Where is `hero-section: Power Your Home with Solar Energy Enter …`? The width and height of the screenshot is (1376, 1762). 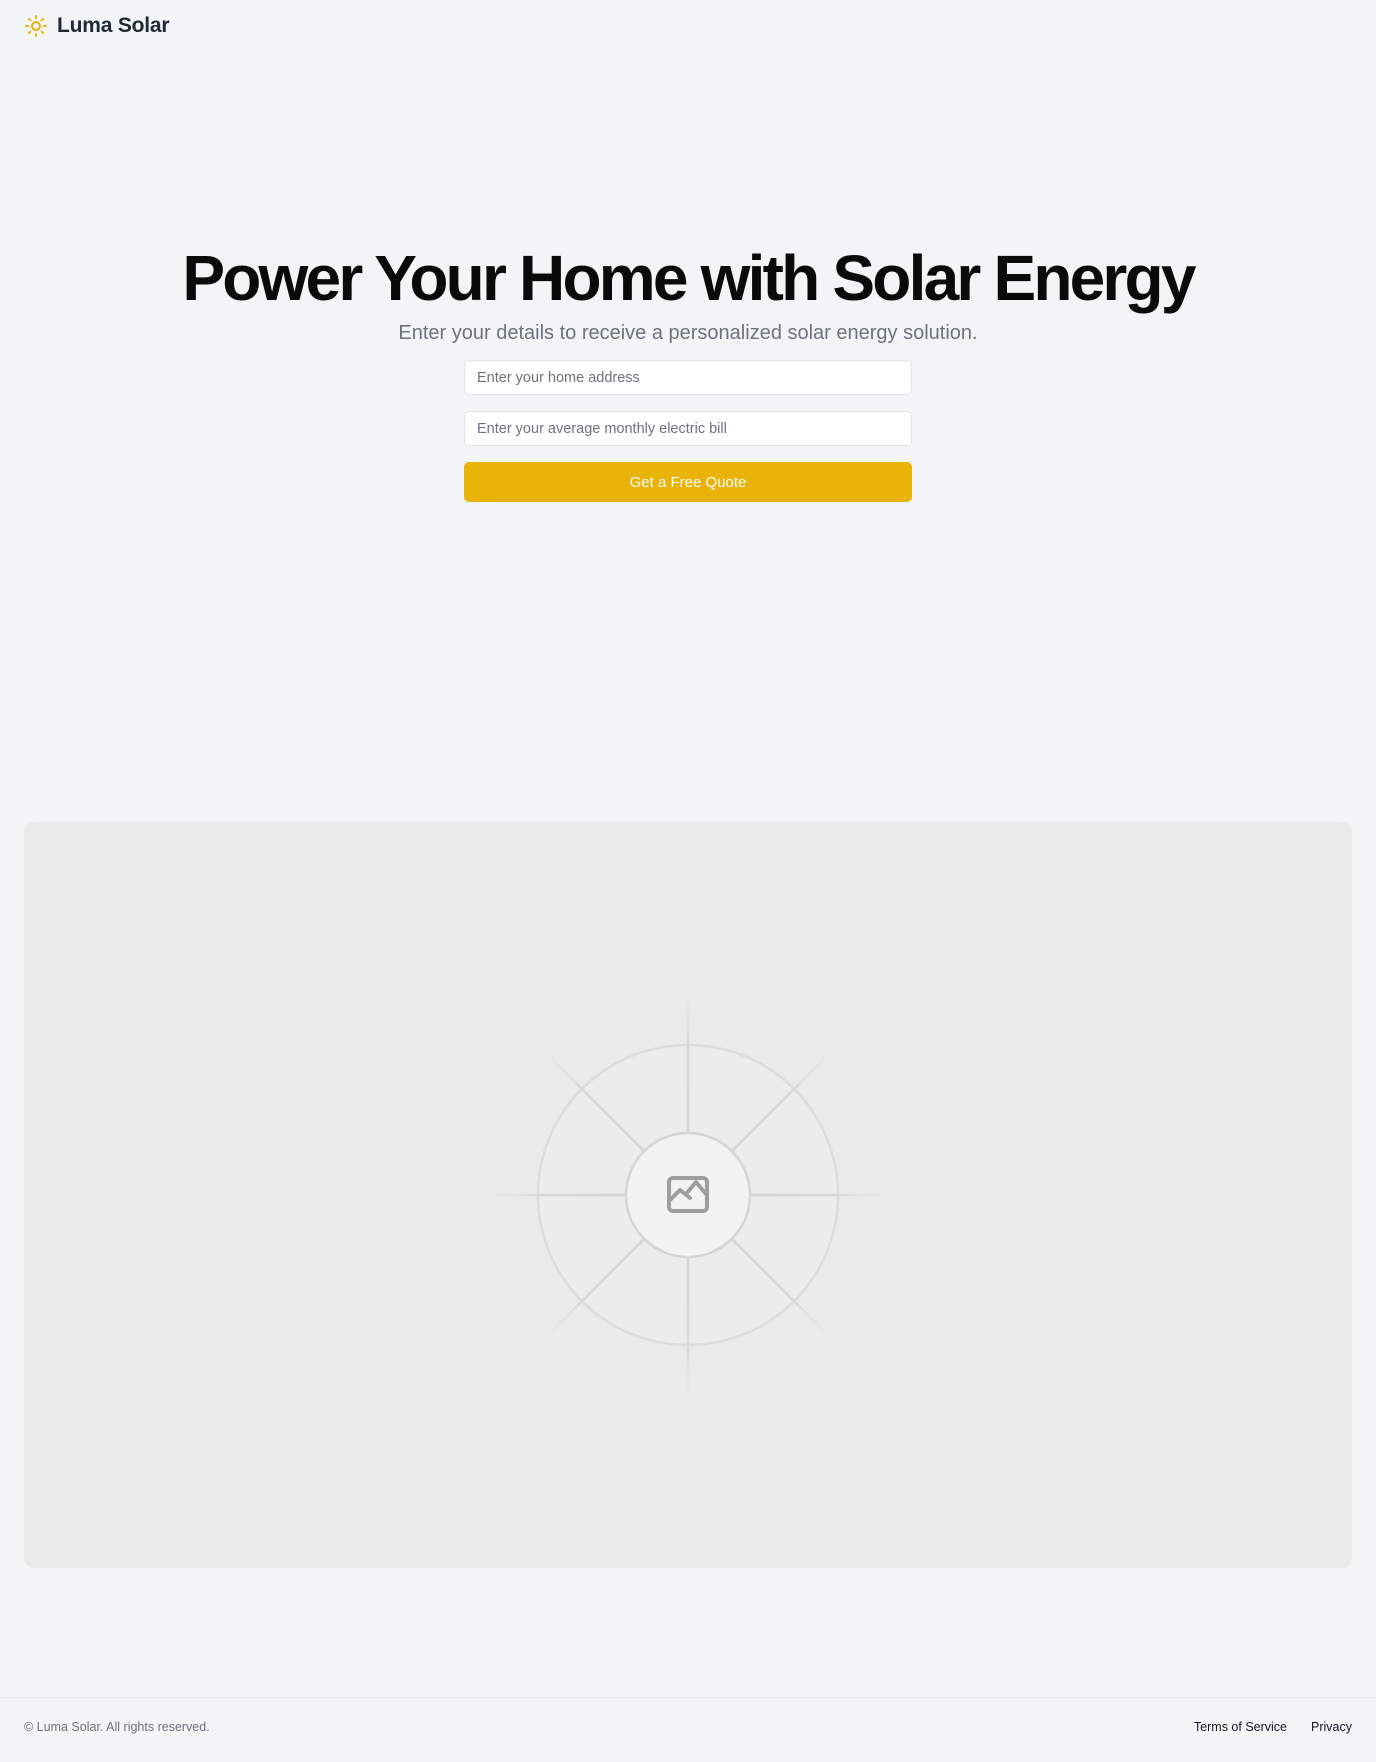 hero-section: Power Your Home with Solar Energy Enter … is located at coordinates (688, 295).